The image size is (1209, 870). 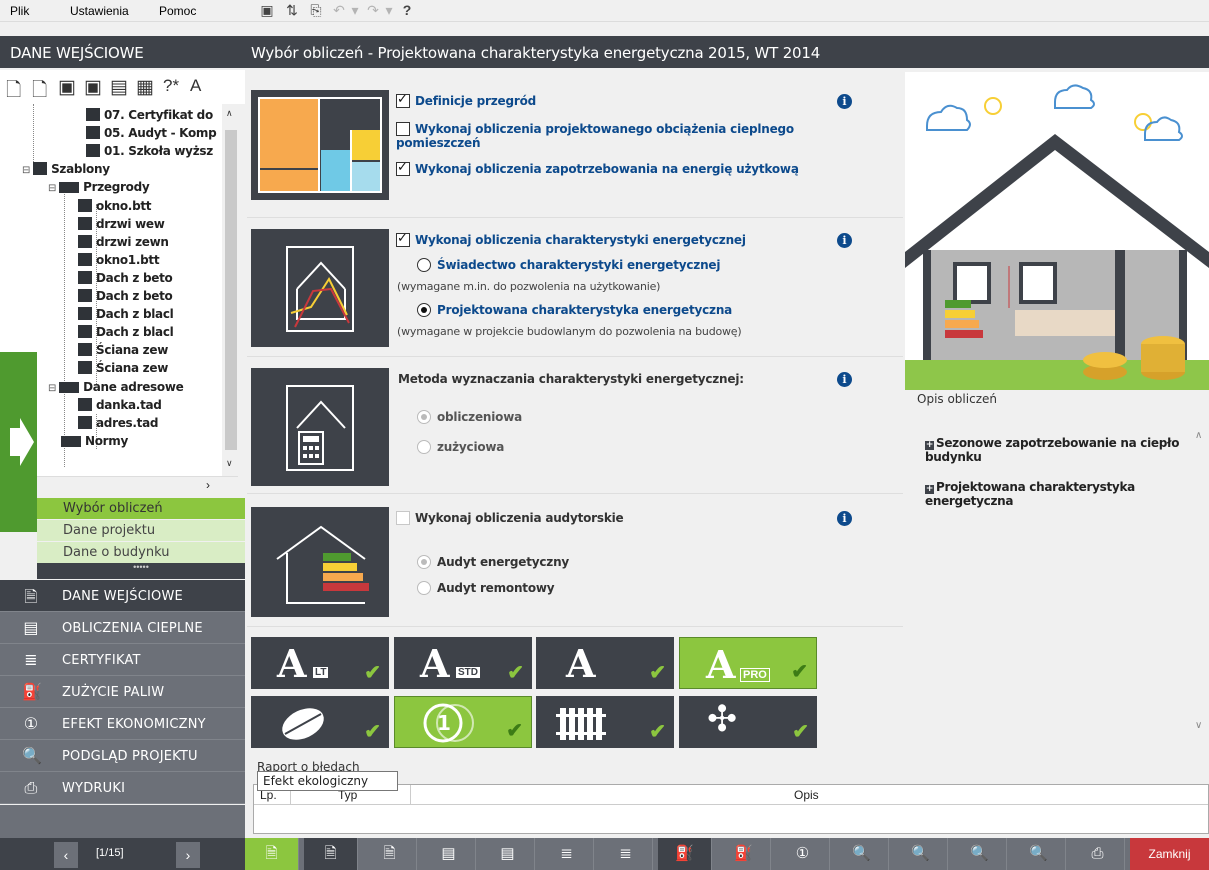 What do you see at coordinates (1169, 854) in the screenshot?
I see `close-button: Zamknij` at bounding box center [1169, 854].